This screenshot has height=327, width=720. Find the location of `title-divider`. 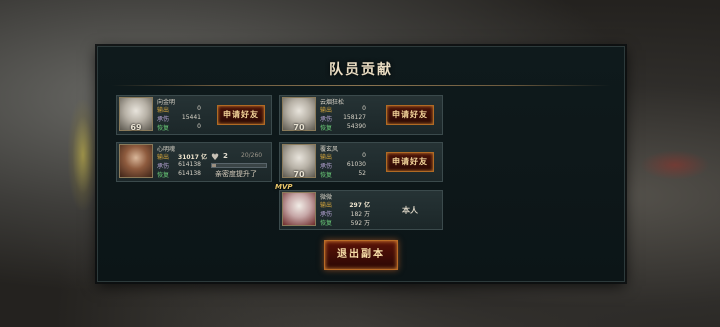

title-divider is located at coordinates (361, 85).